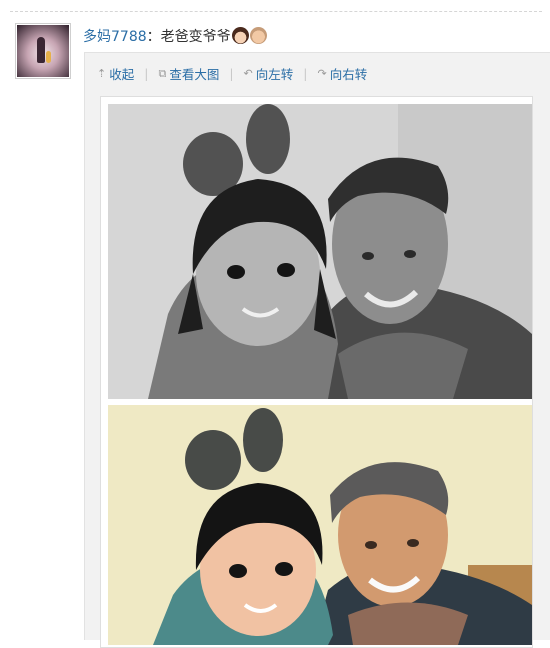  What do you see at coordinates (232, 73) in the screenshot?
I see `media-toolbar: ⇡ 收起 | ⧉ 查看大图 | ↶ 向左转 | ↷ 向右转` at bounding box center [232, 73].